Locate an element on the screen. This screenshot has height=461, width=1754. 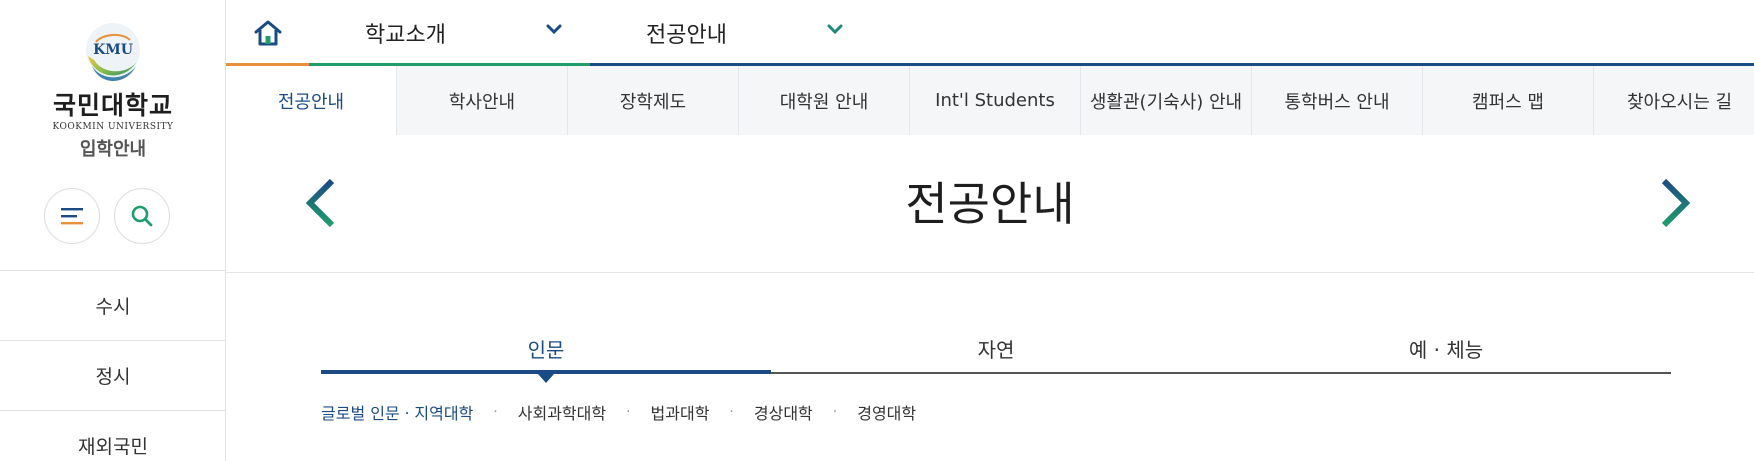
logo-subtitle: 입학안내 is located at coordinates (113, 149).